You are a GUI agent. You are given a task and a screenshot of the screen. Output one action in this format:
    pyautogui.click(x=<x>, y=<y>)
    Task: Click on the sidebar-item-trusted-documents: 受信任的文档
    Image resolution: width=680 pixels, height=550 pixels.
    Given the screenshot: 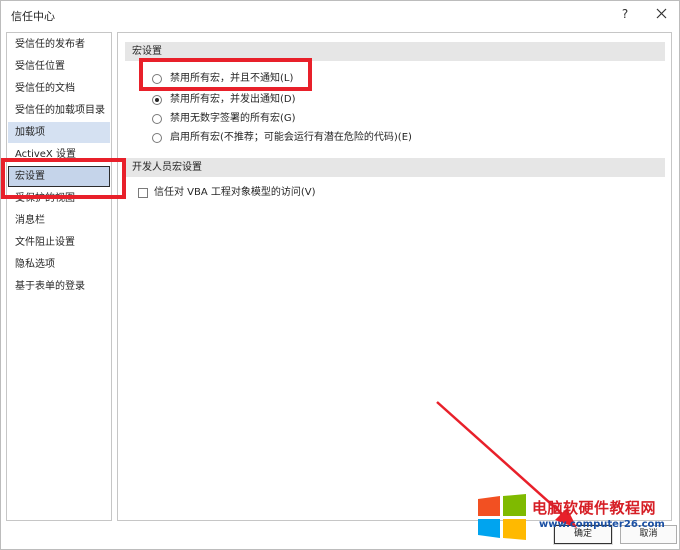 What is the action you would take?
    pyautogui.click(x=59, y=88)
    